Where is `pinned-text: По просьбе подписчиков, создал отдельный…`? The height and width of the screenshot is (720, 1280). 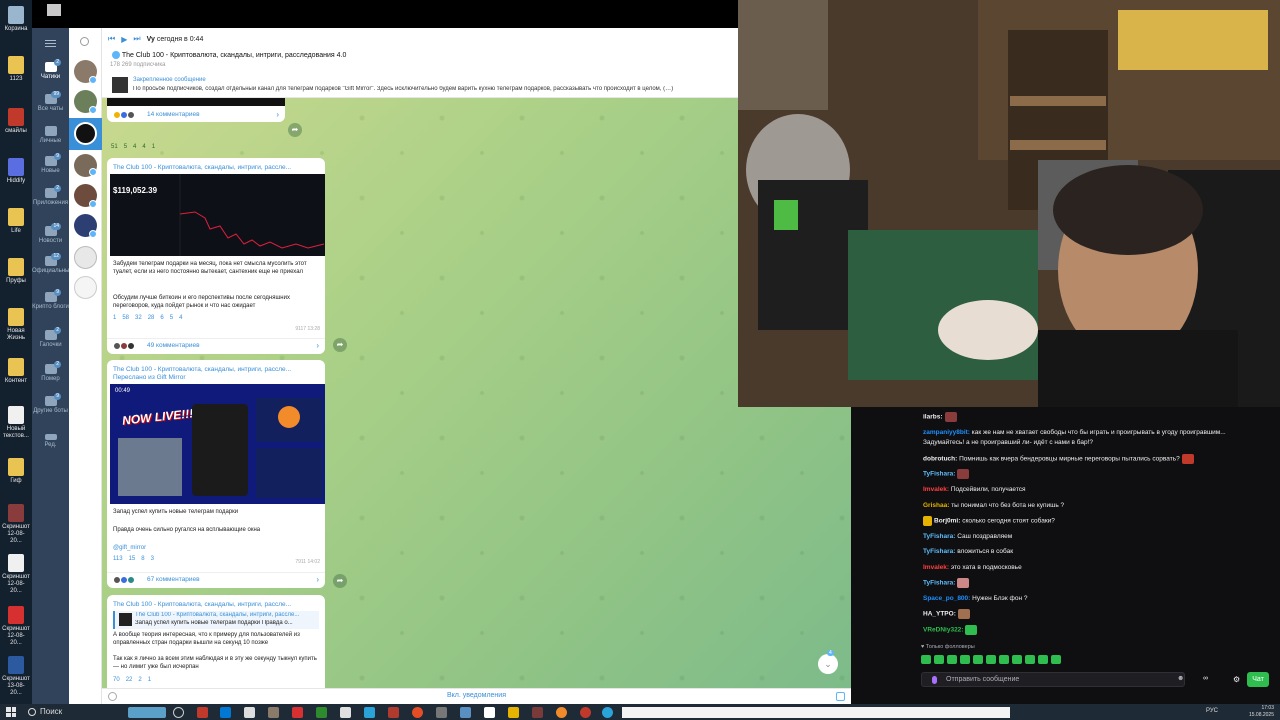 pinned-text: По просьбе подписчиков, создал отдельный… is located at coordinates (435, 89).